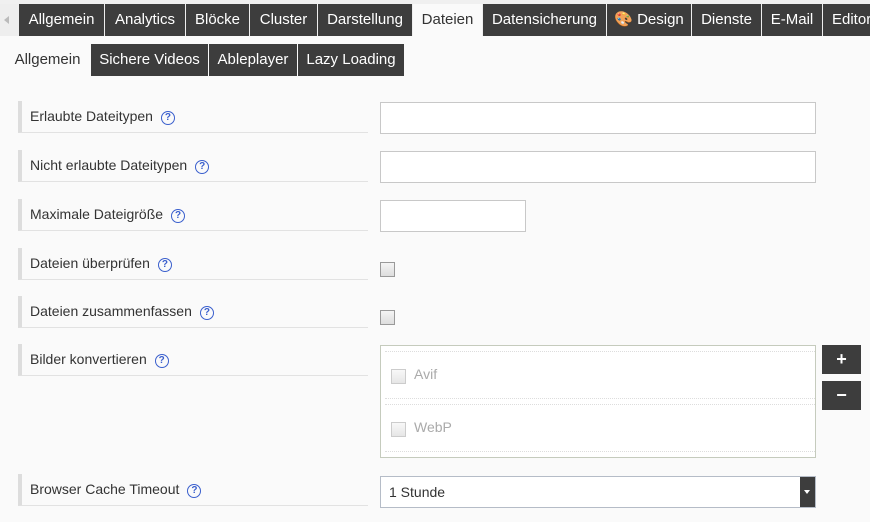  I want to click on allowed-types-input, so click(598, 118).